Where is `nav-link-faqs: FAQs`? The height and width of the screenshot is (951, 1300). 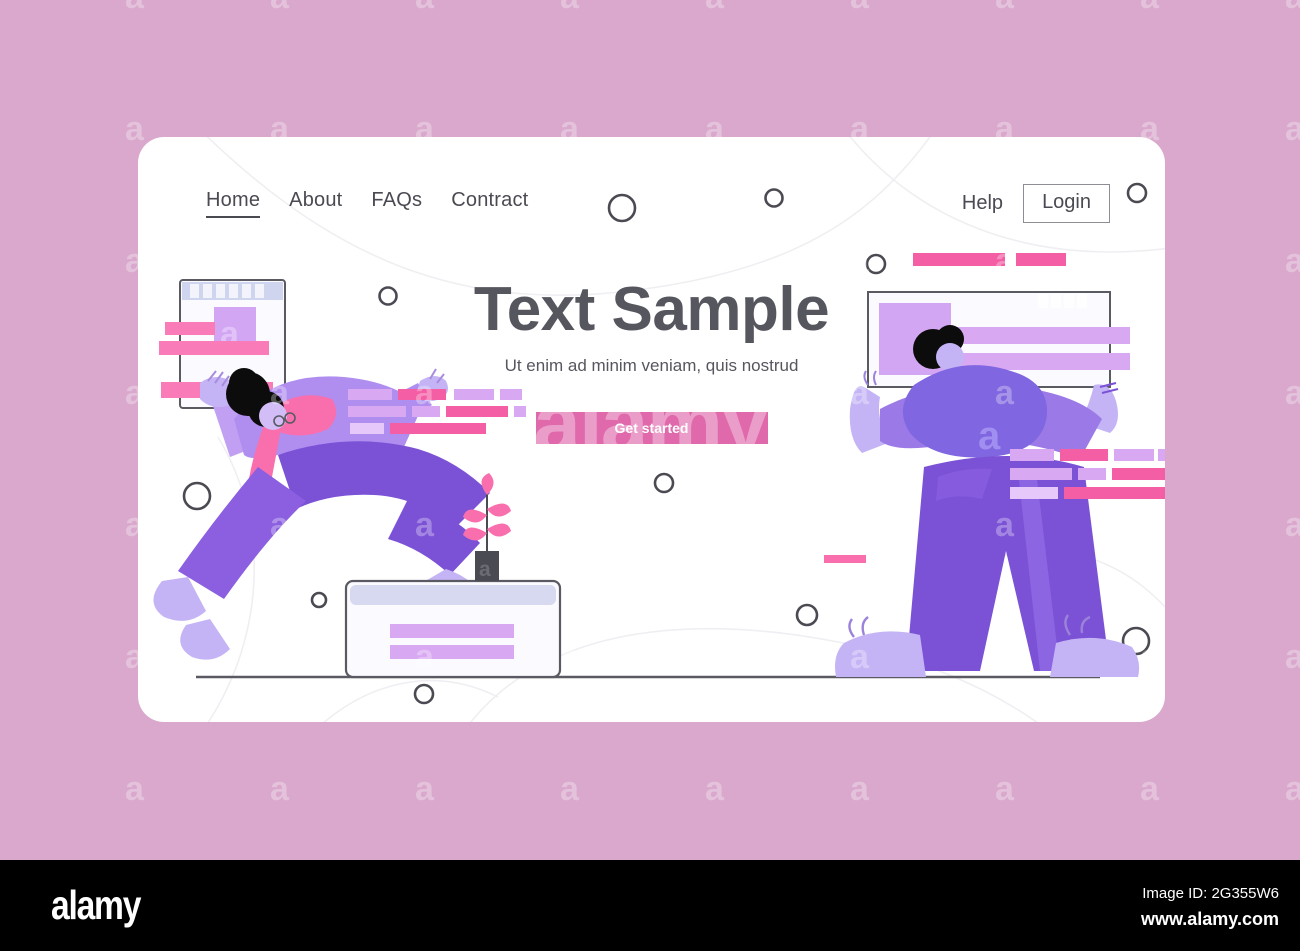
nav-link-faqs: FAQs is located at coordinates (396, 200).